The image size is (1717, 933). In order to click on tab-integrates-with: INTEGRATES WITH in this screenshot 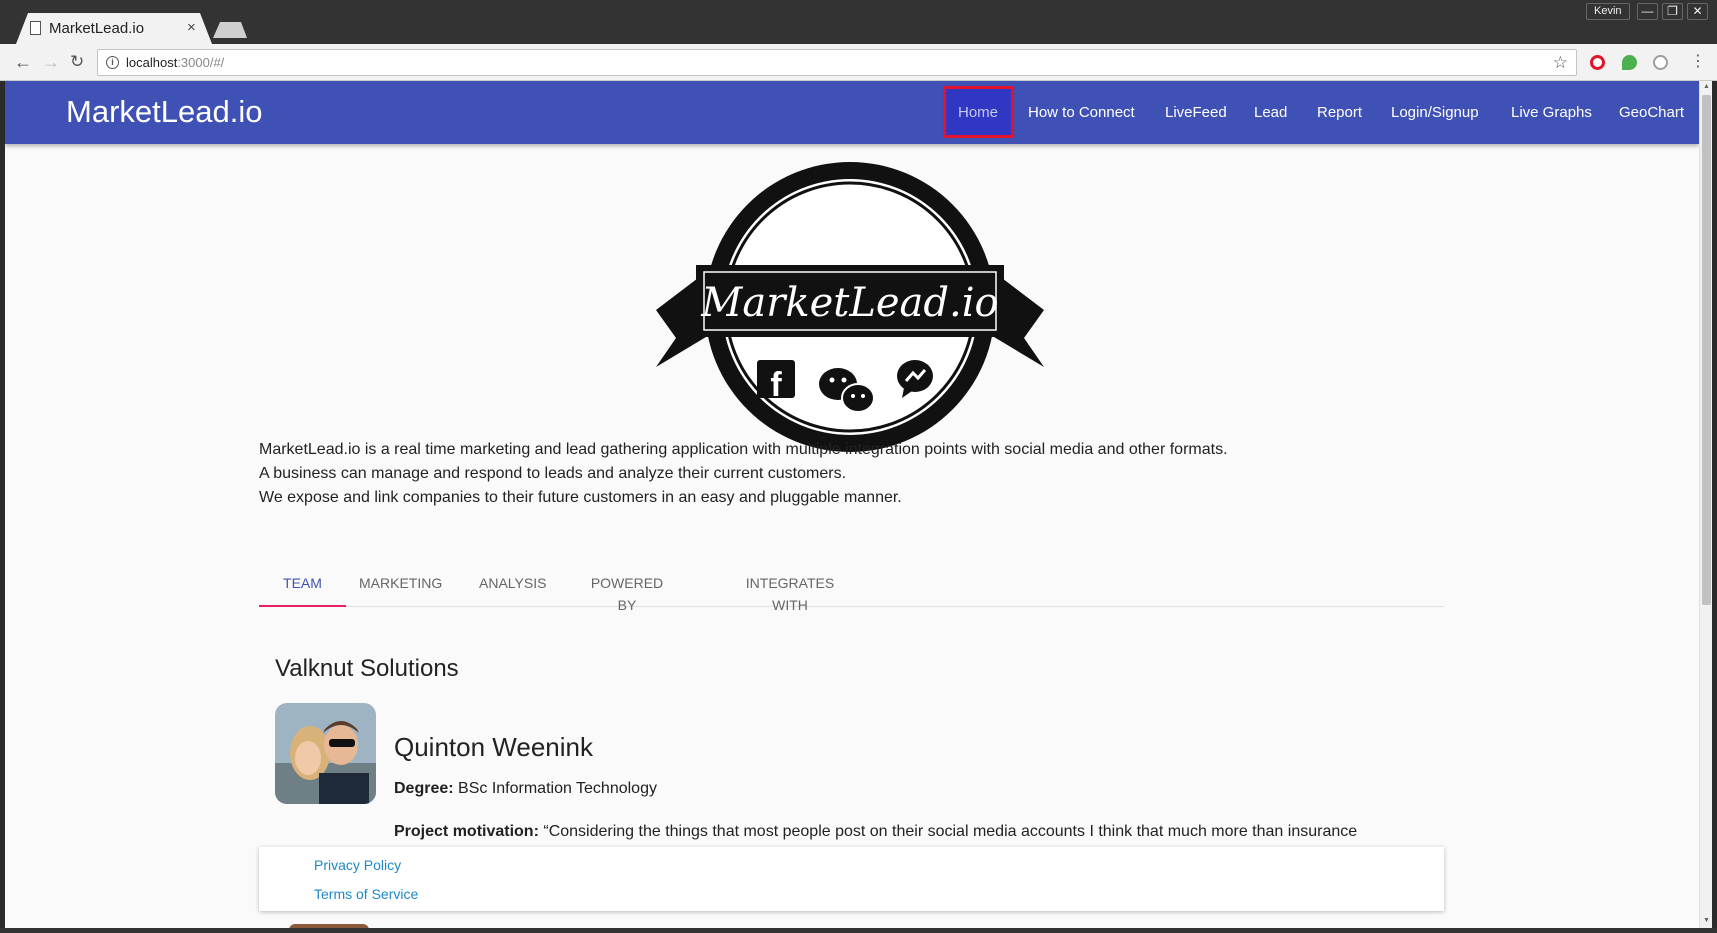, I will do `click(790, 592)`.